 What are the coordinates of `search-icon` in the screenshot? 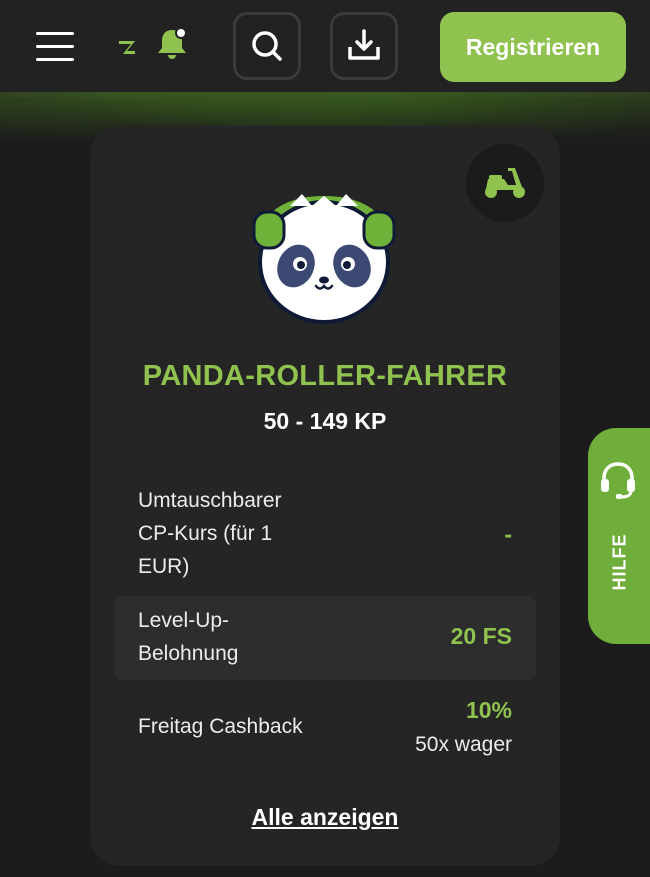 It's located at (267, 46).